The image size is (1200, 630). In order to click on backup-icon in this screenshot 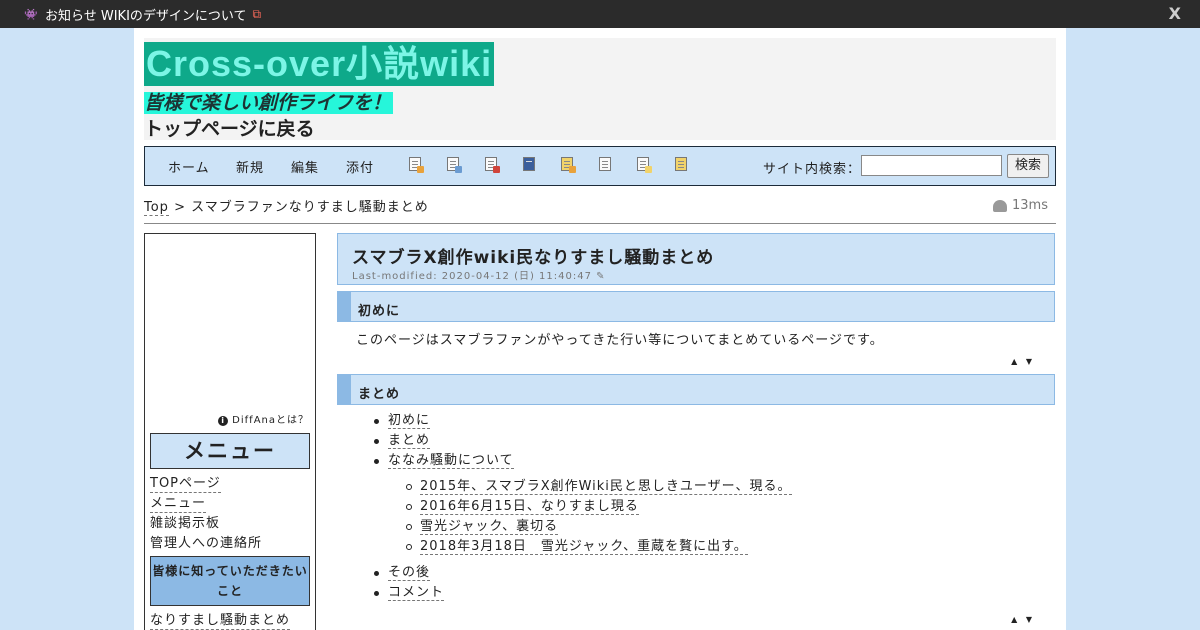, I will do `click(529, 164)`.